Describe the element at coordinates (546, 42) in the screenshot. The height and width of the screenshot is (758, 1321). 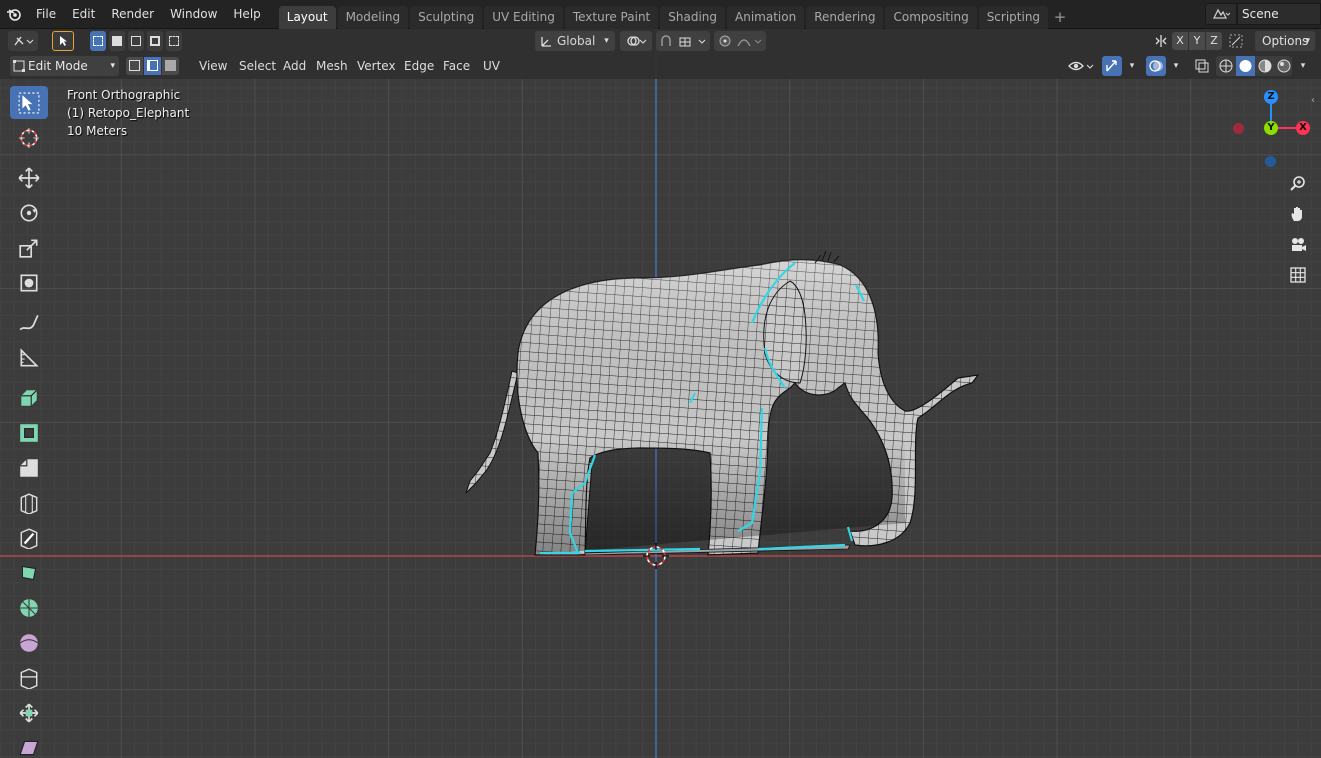
I see `orientation-icon` at that location.